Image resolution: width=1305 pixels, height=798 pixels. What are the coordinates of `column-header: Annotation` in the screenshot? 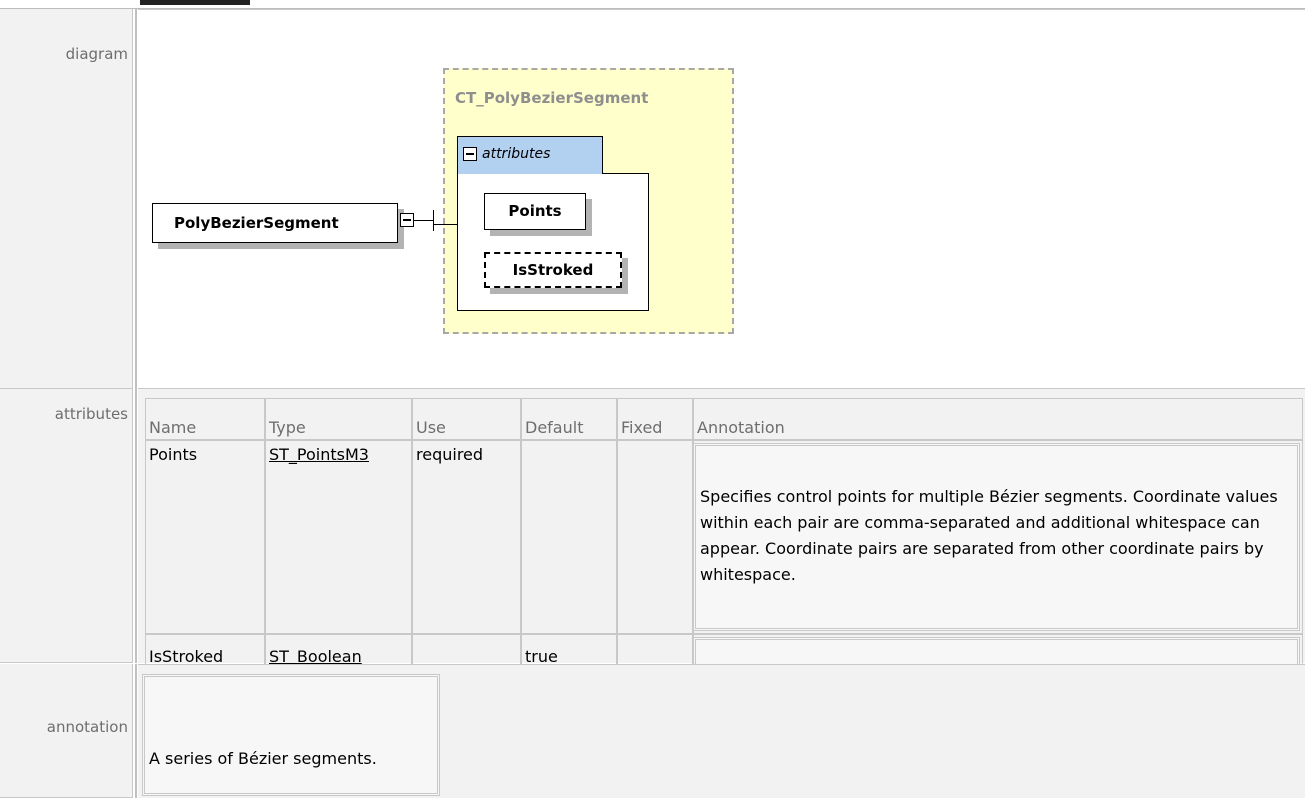 It's located at (998, 419).